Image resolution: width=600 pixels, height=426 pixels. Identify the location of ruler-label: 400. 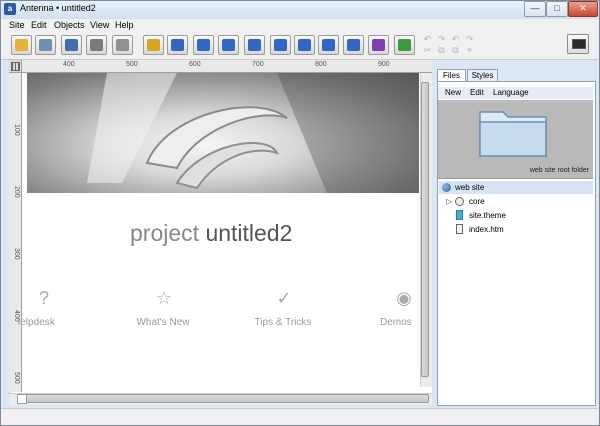
(69, 64).